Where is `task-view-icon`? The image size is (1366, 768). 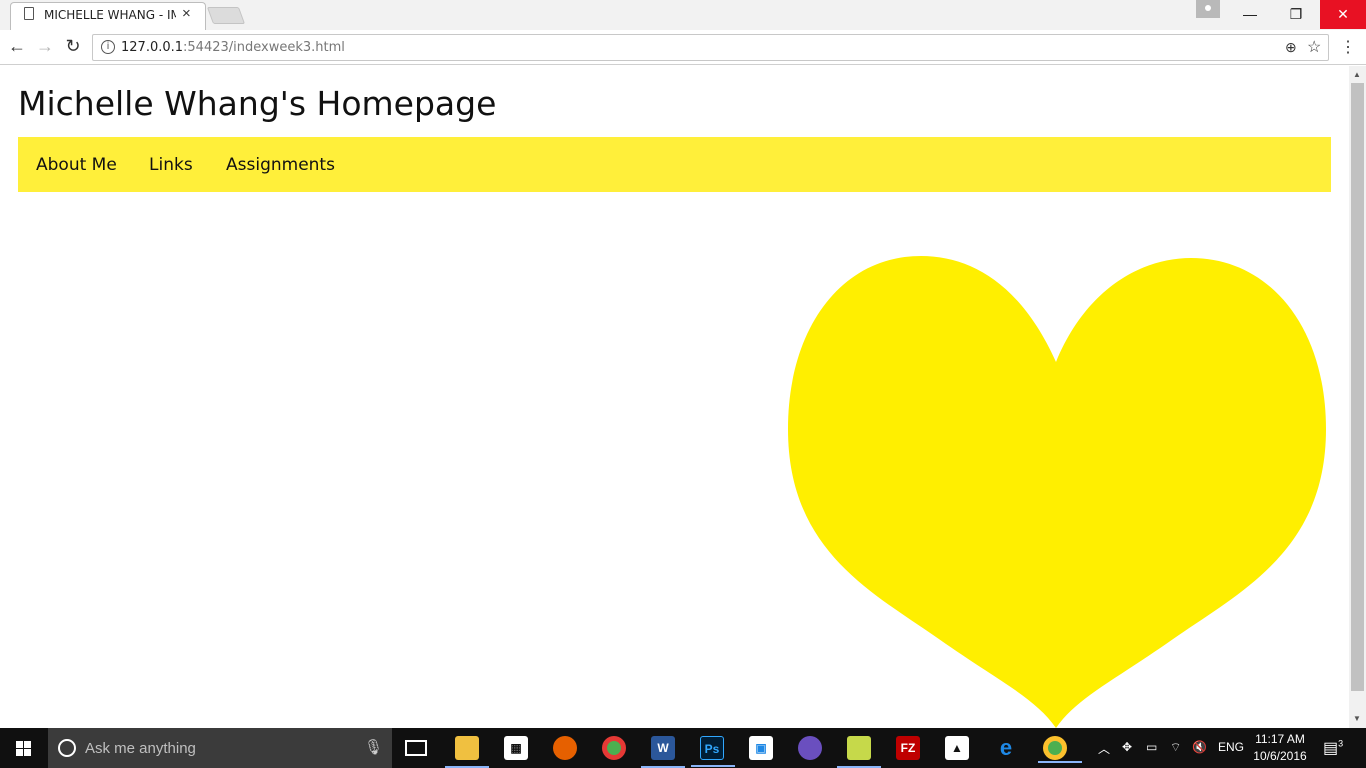 task-view-icon is located at coordinates (416, 748).